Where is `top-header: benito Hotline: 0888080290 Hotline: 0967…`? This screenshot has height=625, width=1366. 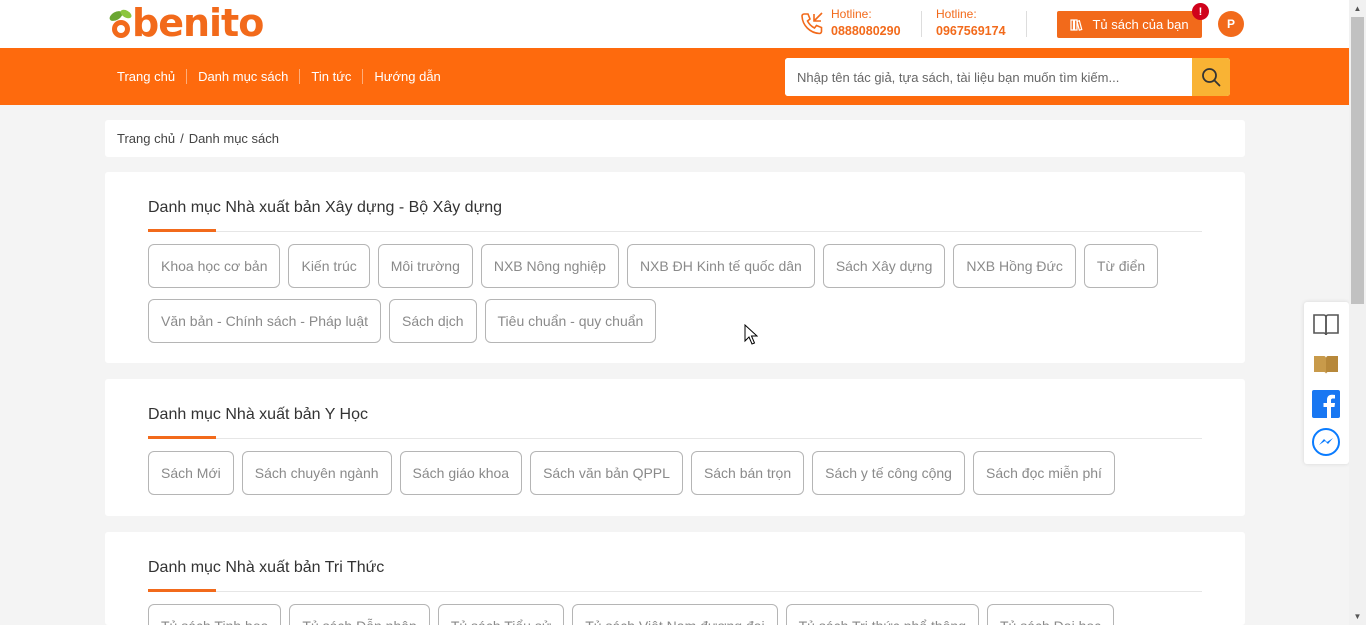 top-header: benito Hotline: 0888080290 Hotline: 0967… is located at coordinates (674, 24).